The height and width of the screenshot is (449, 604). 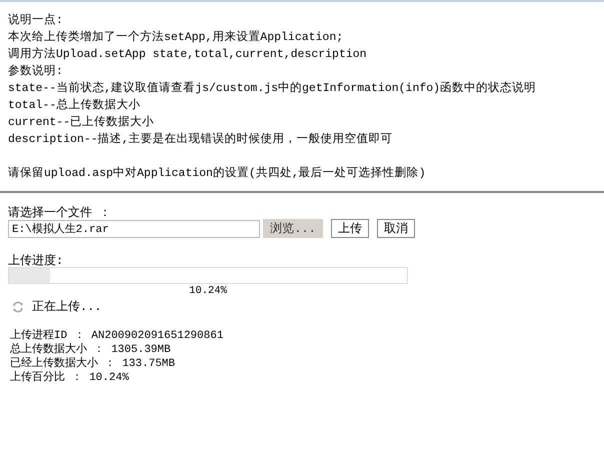 What do you see at coordinates (70, 378) in the screenshot?
I see `info-line: 上传百分比 ： 10.24%` at bounding box center [70, 378].